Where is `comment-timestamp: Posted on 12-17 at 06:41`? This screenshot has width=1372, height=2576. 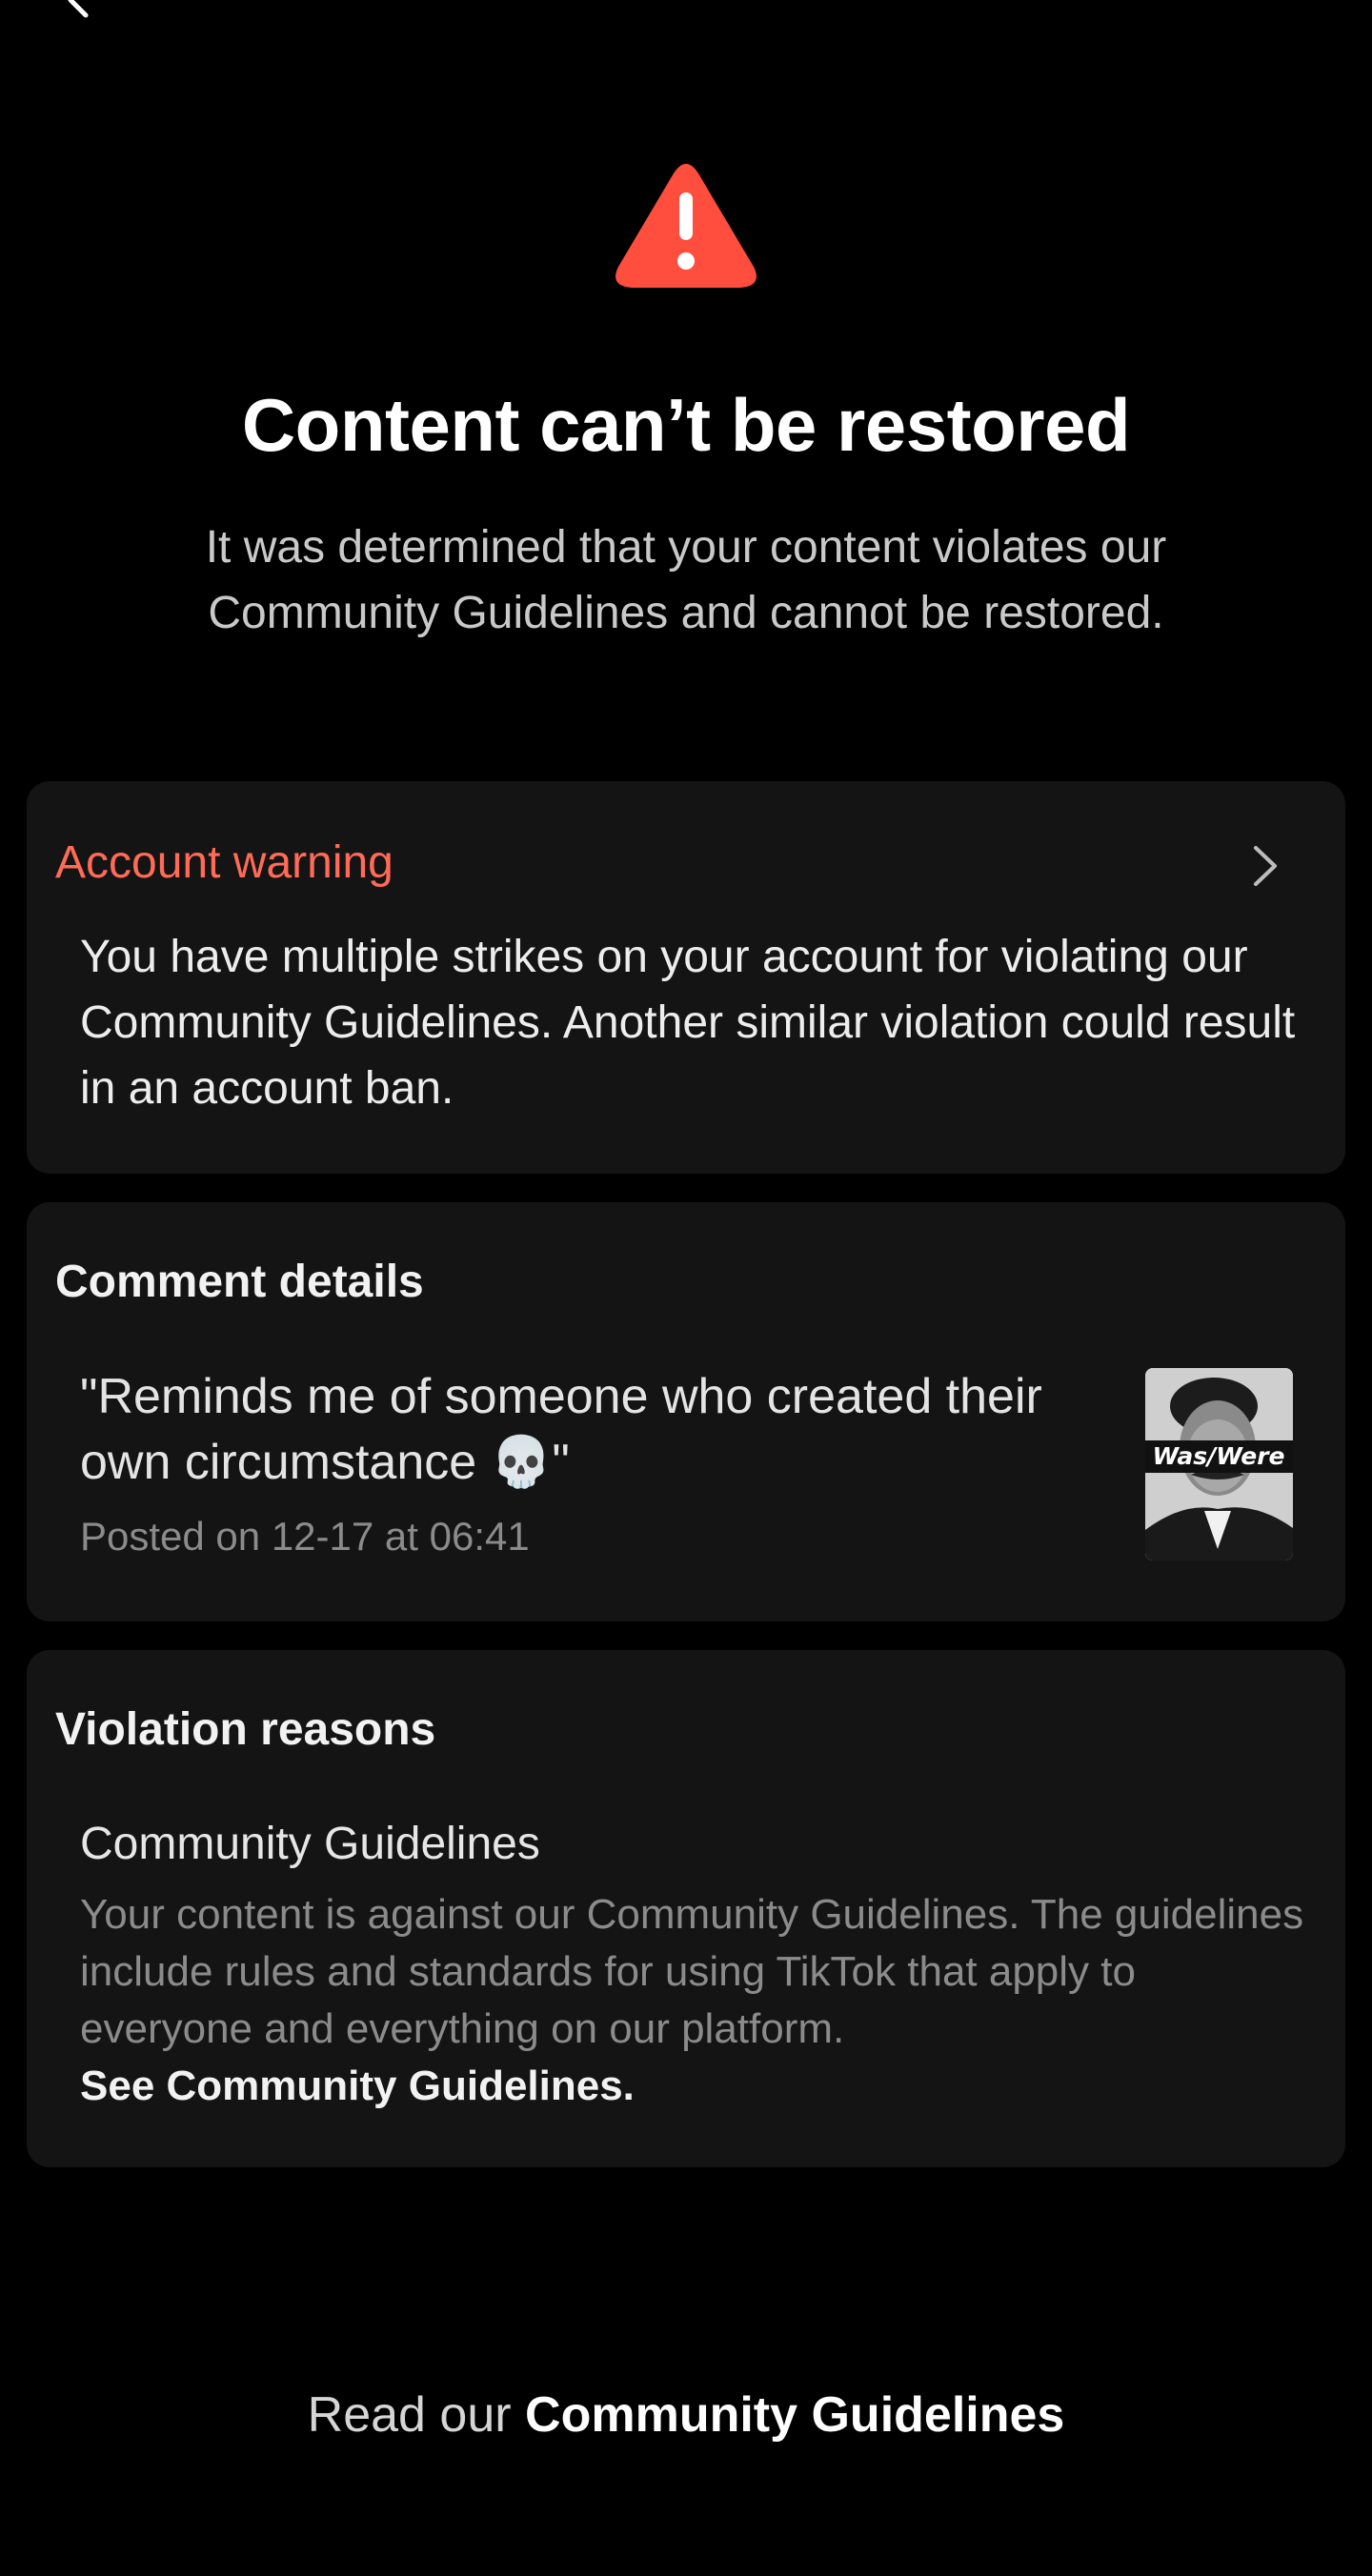
comment-timestamp: Posted on 12-17 at 06:41 is located at coordinates (305, 1537).